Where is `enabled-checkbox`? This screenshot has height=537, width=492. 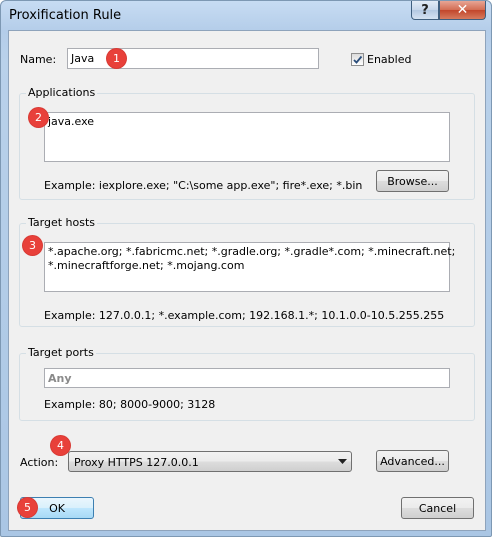 enabled-checkbox is located at coordinates (357, 59).